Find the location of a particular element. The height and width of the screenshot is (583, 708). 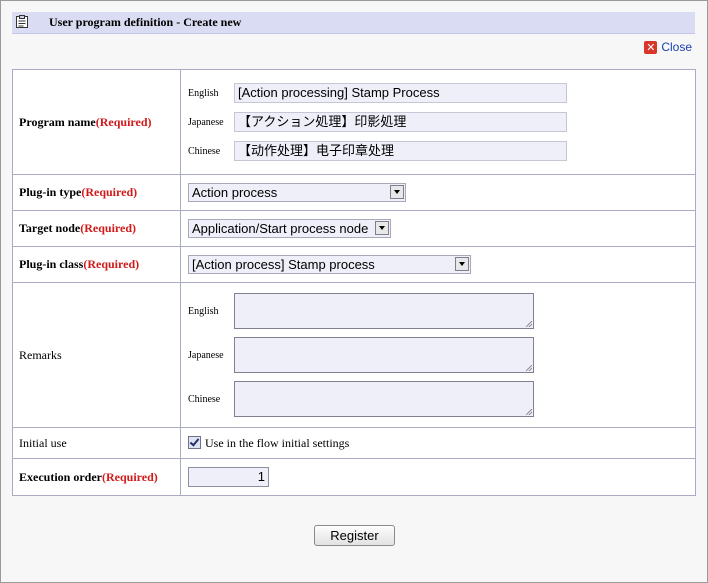

remarks-english-textarea is located at coordinates (384, 311).